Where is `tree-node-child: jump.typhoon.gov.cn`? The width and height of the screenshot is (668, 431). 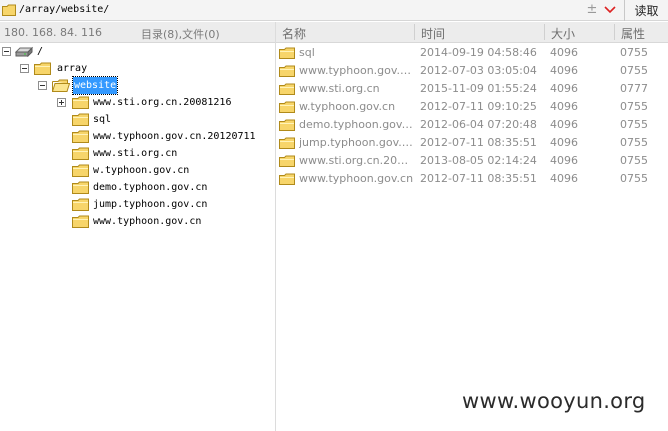 tree-node-child: jump.typhoon.gov.cn is located at coordinates (137, 204).